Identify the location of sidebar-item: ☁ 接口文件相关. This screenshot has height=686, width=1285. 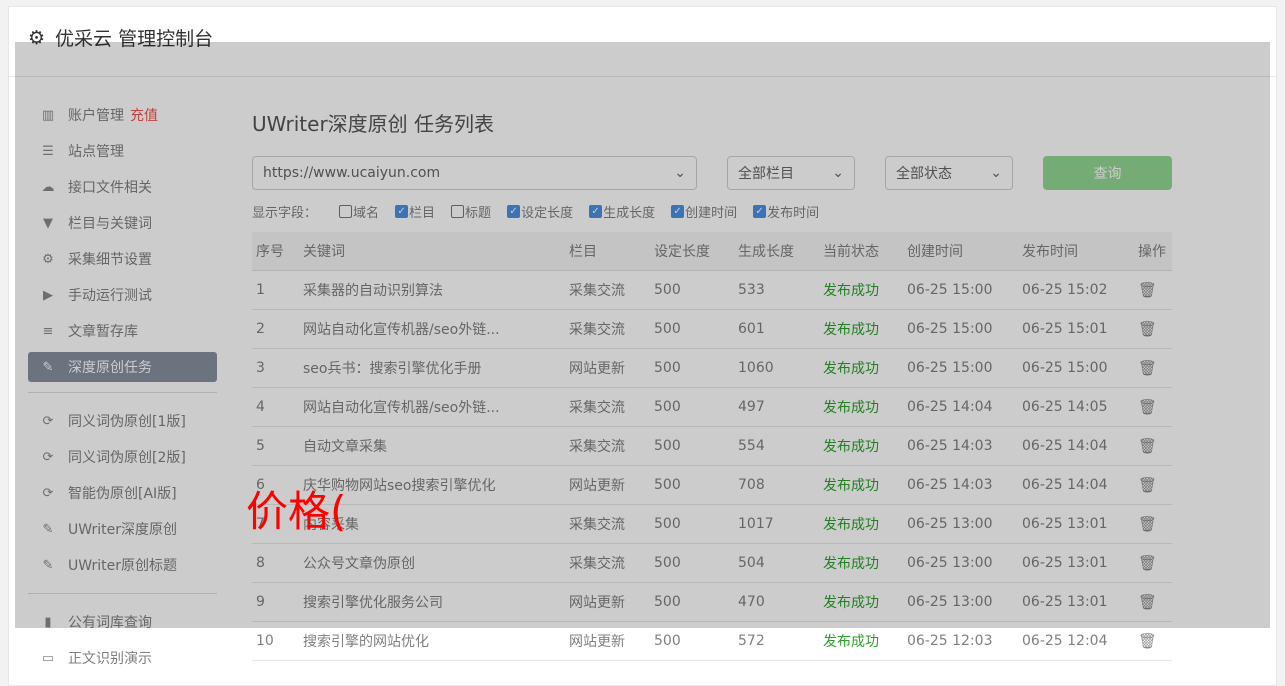
(122, 187).